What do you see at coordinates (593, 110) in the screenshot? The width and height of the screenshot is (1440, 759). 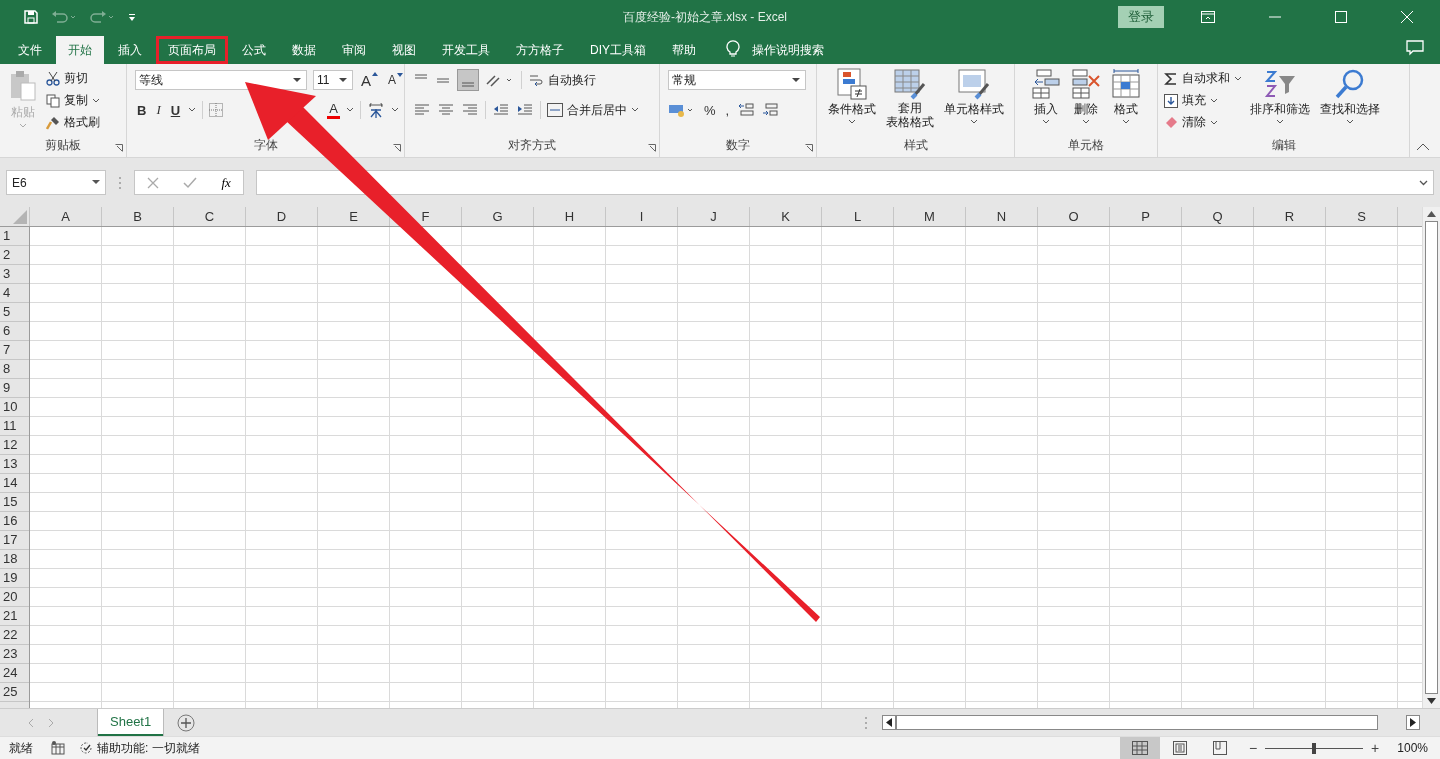 I see `merge-center-button: 合并后居中` at bounding box center [593, 110].